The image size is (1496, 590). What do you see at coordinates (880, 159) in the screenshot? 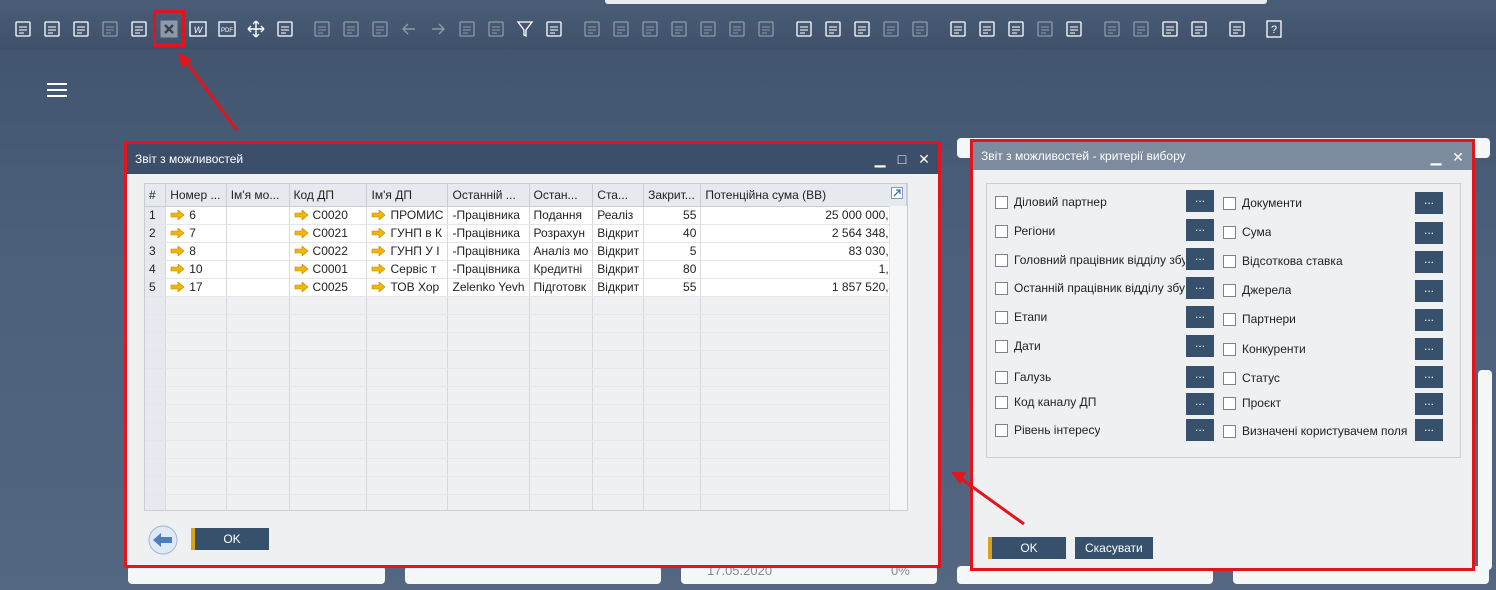
I see `minimize-icon: ▁` at bounding box center [880, 159].